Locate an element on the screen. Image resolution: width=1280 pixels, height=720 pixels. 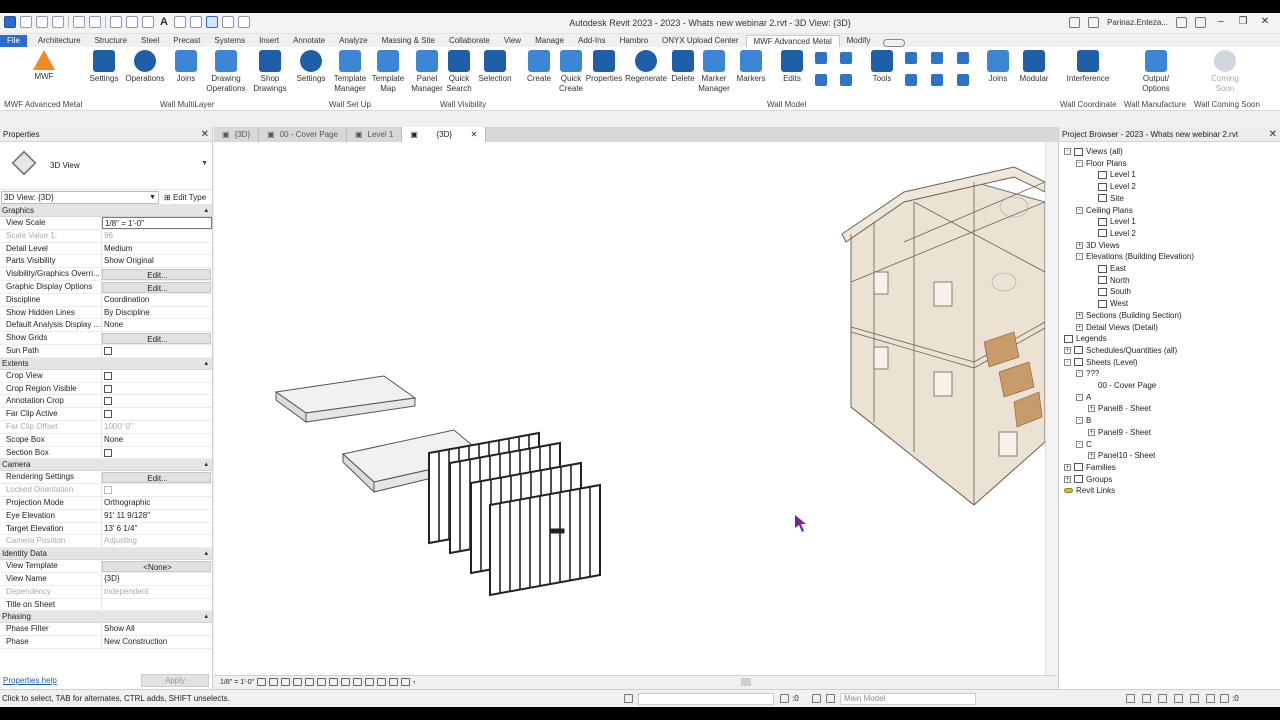
browser-node: - Ceiling Plans is located at coordinates (1104, 210).